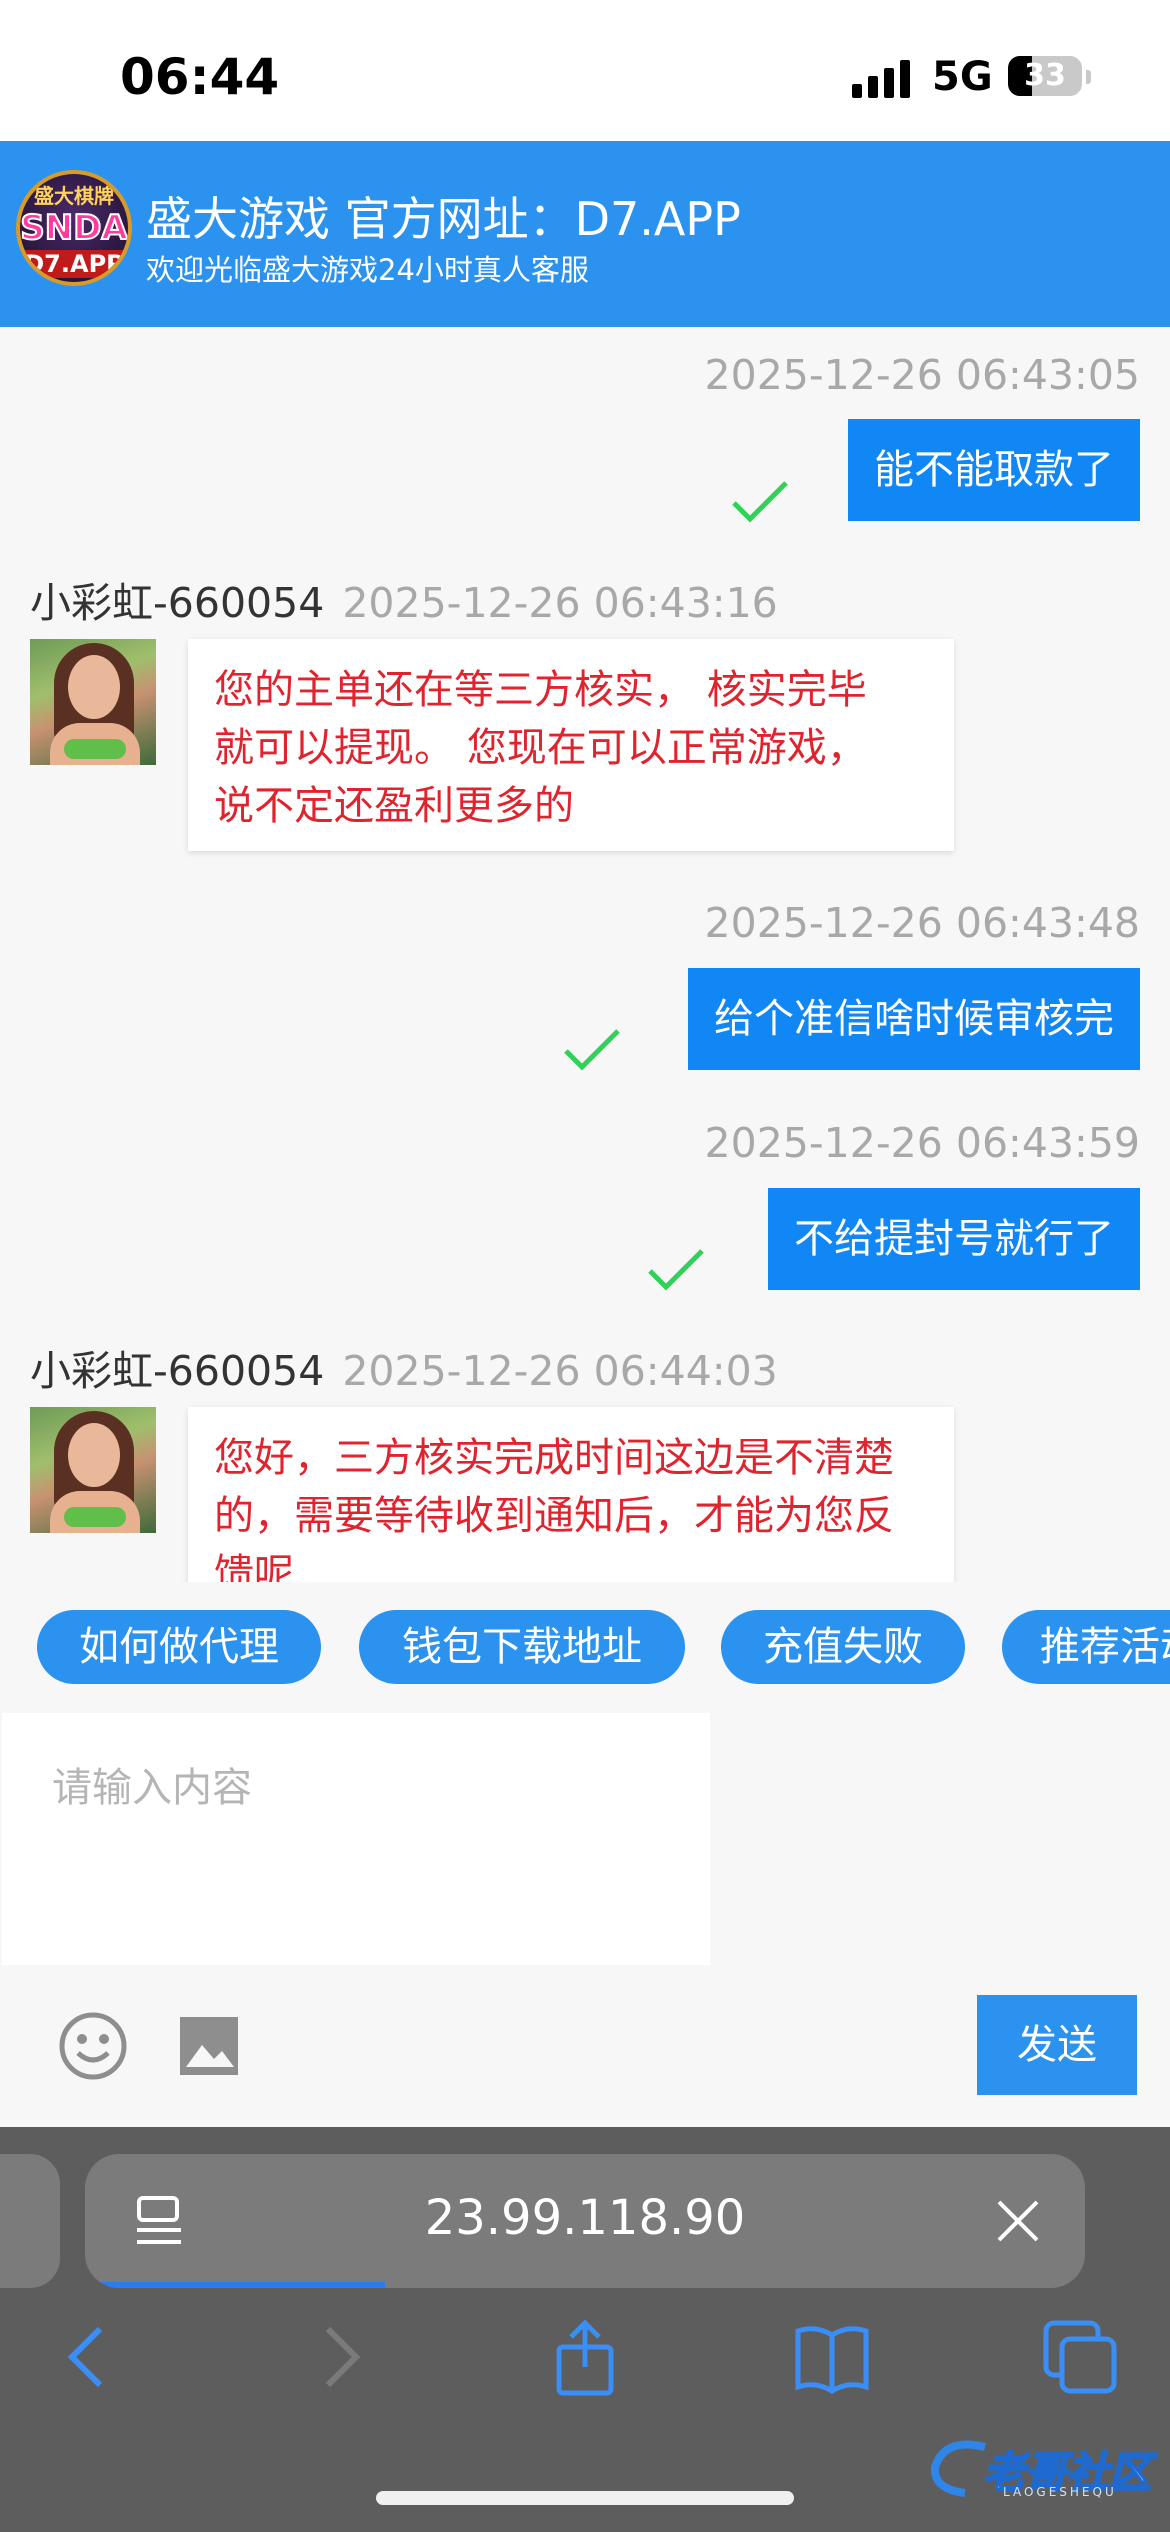  I want to click on battery-level: 33, so click(1045, 75).